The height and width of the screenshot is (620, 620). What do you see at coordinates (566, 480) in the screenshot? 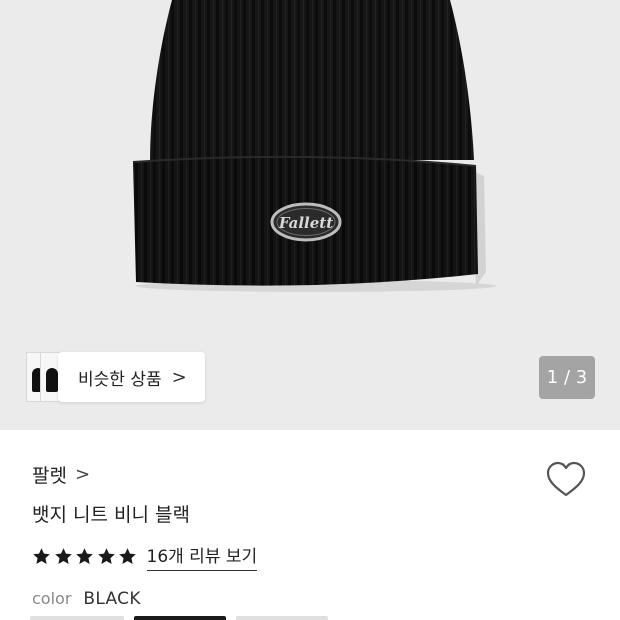
I see `heart-icon` at bounding box center [566, 480].